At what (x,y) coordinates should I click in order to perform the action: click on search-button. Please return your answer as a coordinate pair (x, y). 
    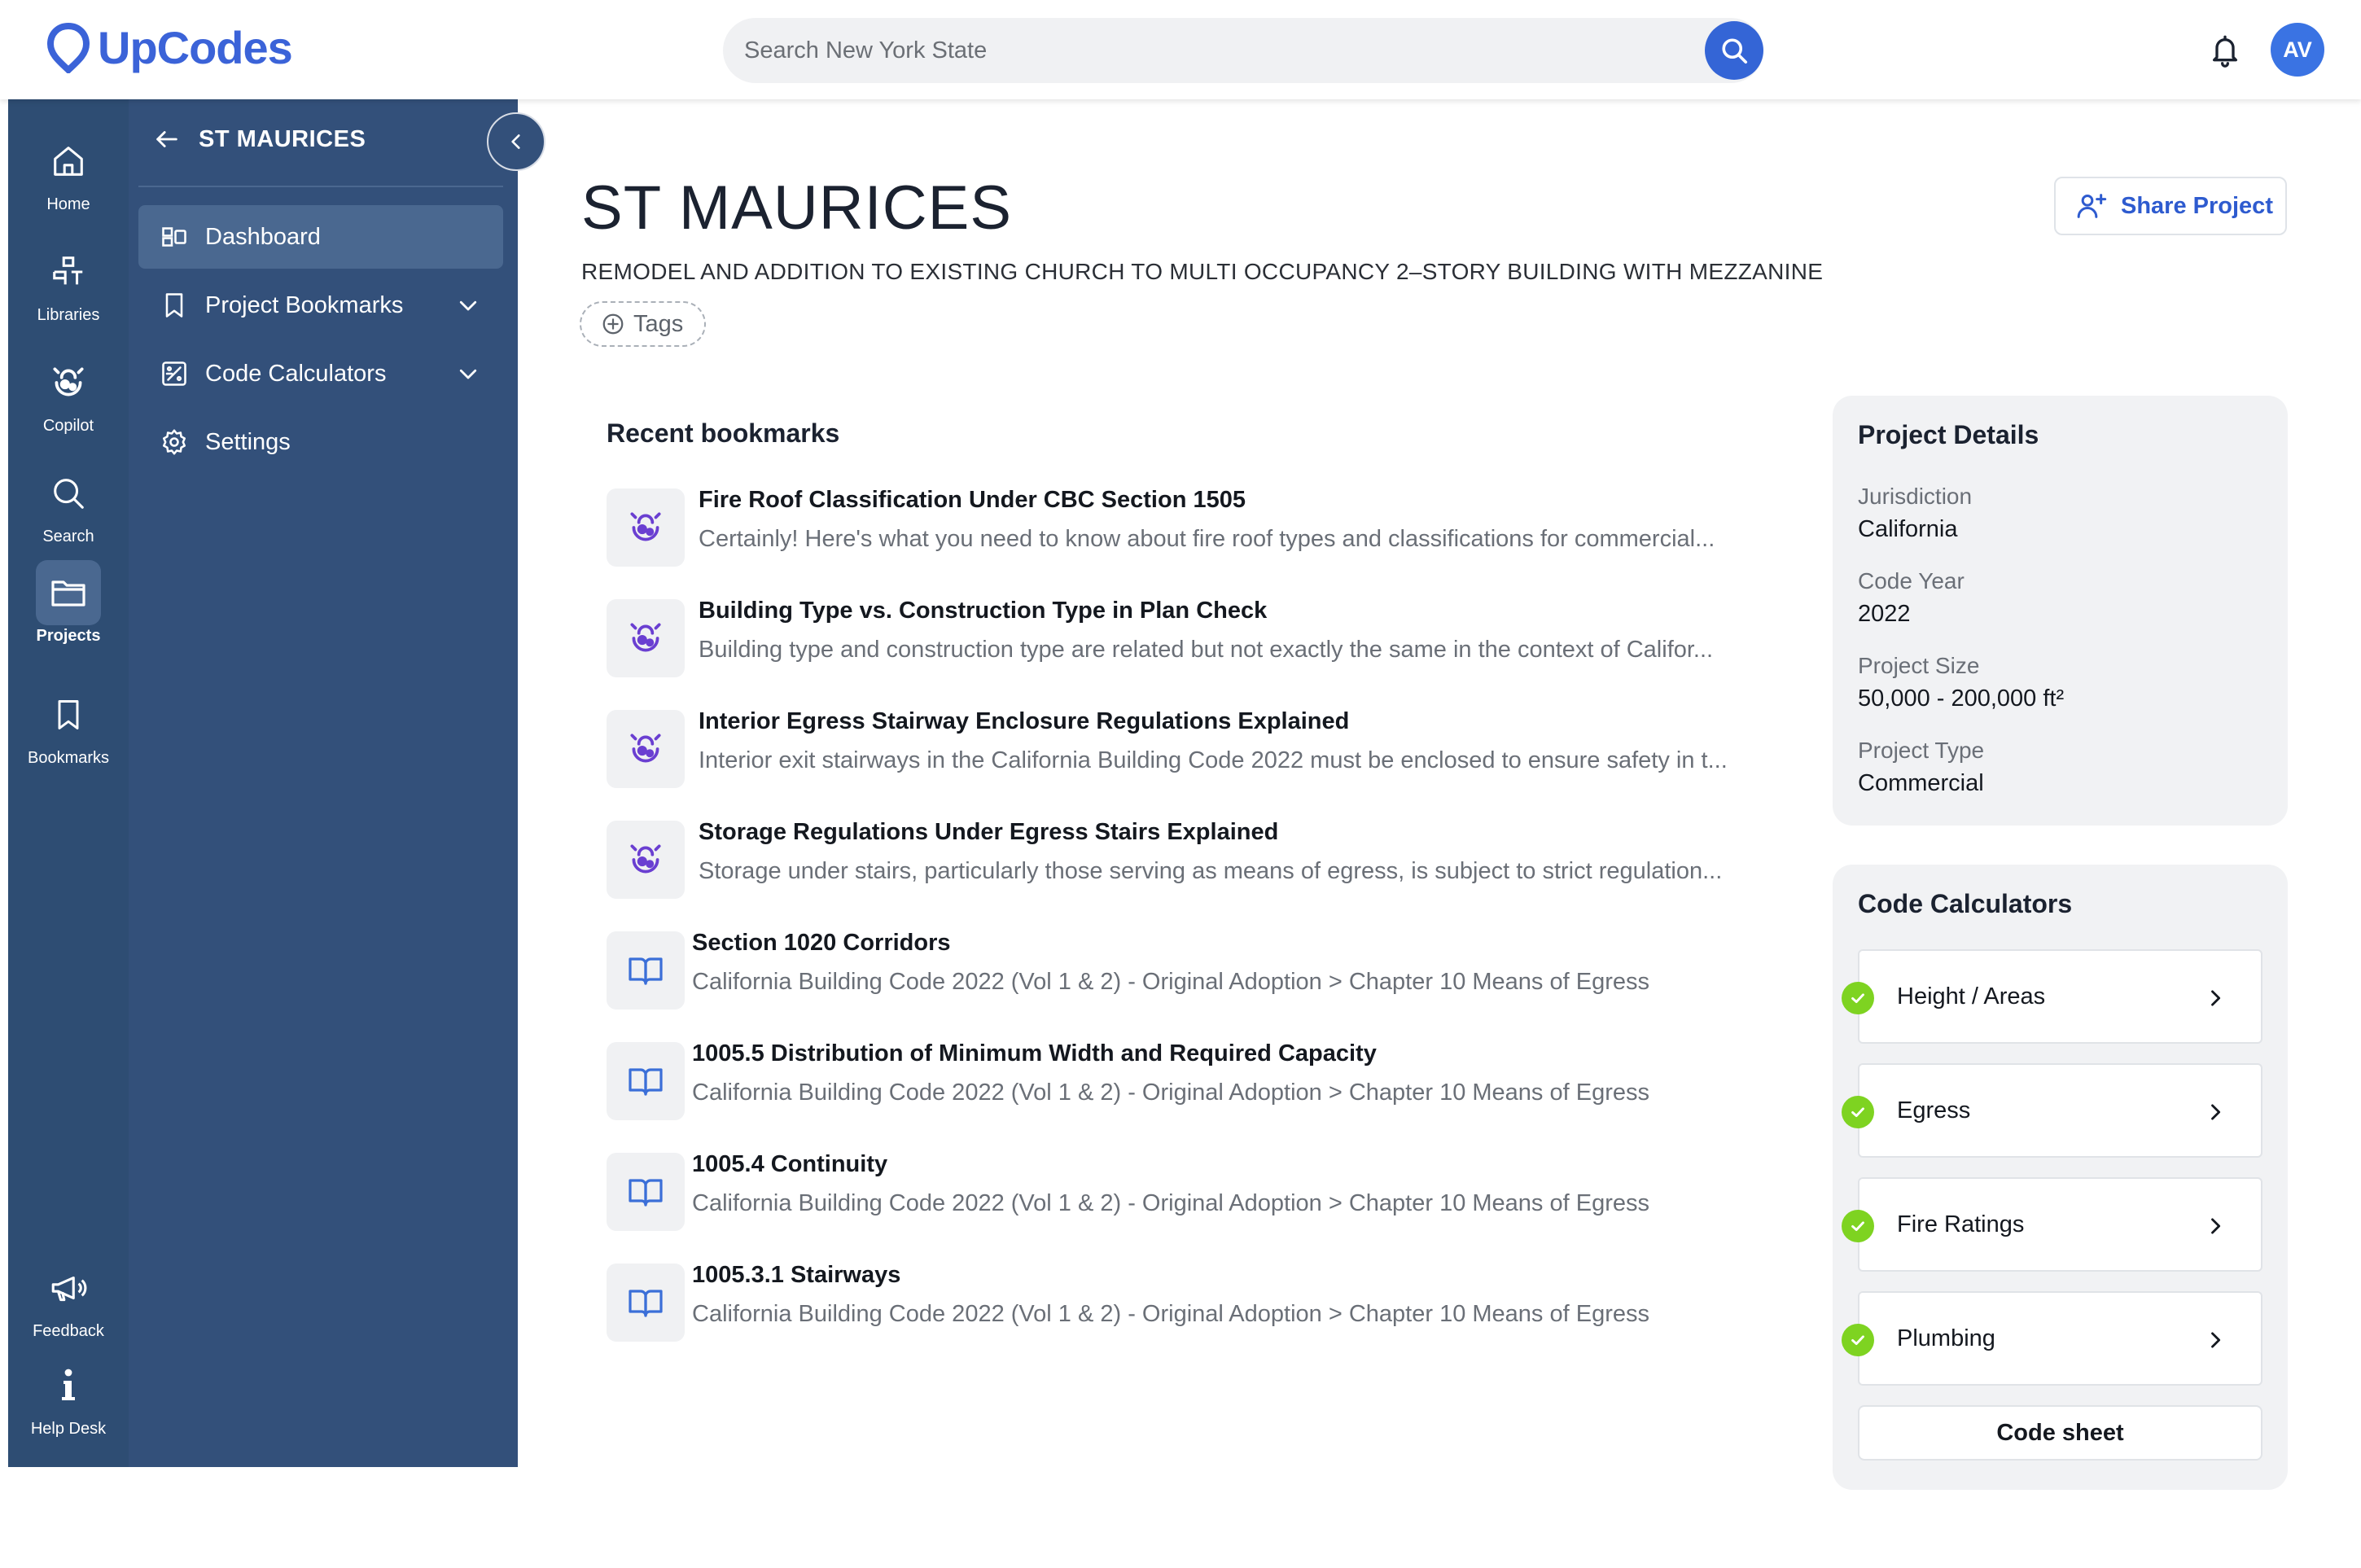
    Looking at the image, I should click on (1734, 50).